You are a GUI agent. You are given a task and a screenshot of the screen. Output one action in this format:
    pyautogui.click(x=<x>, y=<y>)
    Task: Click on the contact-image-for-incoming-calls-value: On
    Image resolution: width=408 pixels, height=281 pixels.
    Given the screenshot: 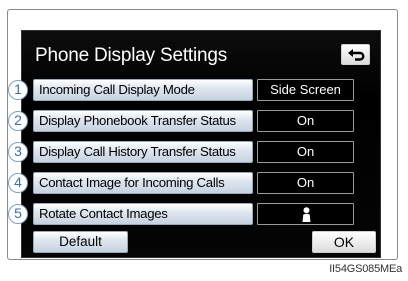 What is the action you would take?
    pyautogui.click(x=305, y=183)
    